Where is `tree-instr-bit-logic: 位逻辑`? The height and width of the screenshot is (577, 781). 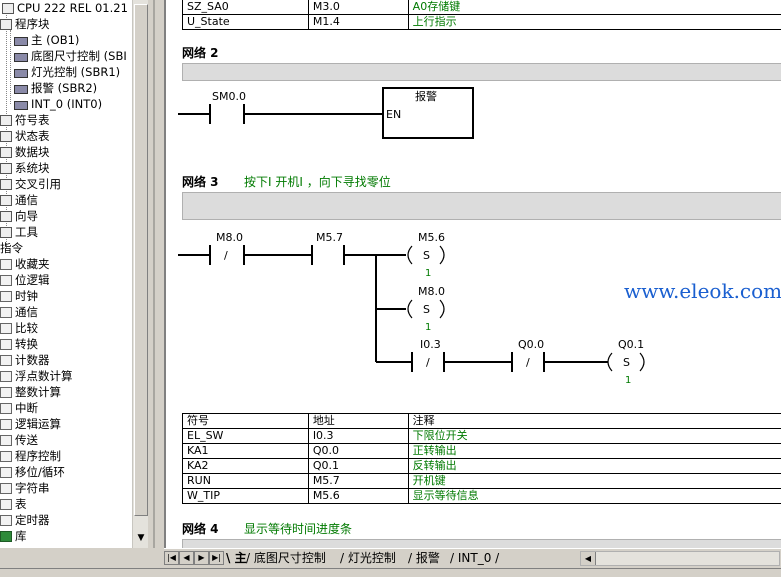
tree-instr-bit-logic: 位逻辑 is located at coordinates (25, 280).